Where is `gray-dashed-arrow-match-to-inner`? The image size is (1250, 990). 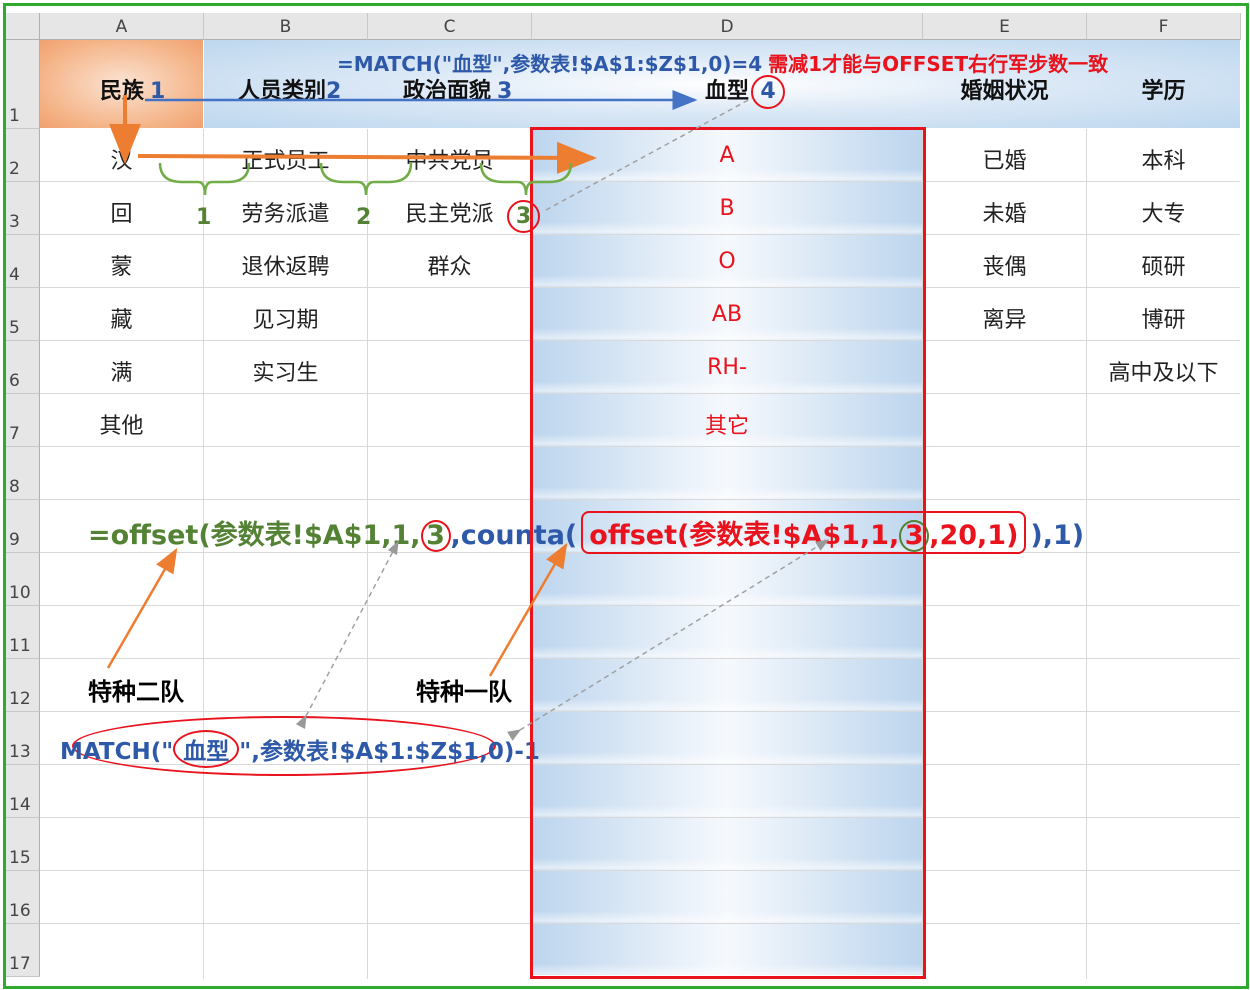
gray-dashed-arrow-match-to-inner is located at coordinates (668, 640).